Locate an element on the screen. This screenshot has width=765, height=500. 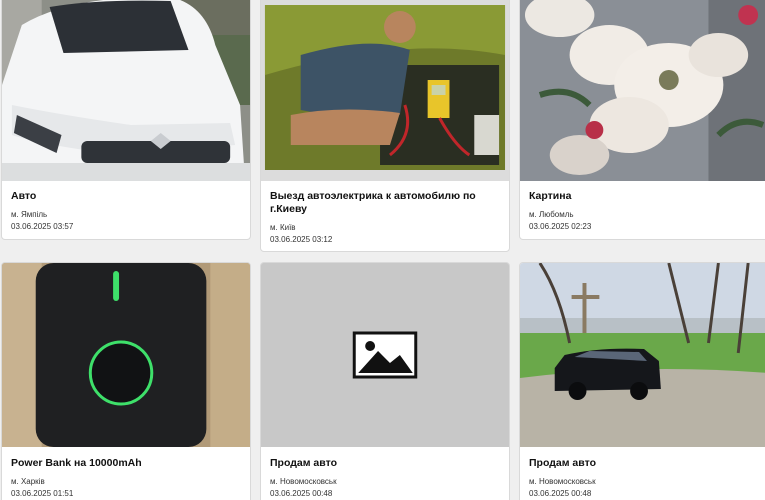
listing-photo-power-bank is located at coordinates (126, 355).